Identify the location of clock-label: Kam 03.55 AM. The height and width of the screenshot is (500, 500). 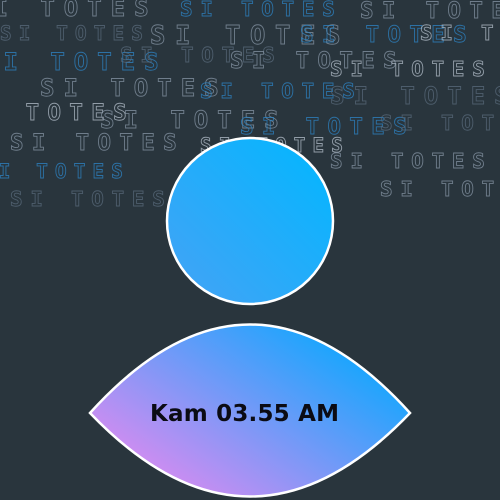
(245, 414).